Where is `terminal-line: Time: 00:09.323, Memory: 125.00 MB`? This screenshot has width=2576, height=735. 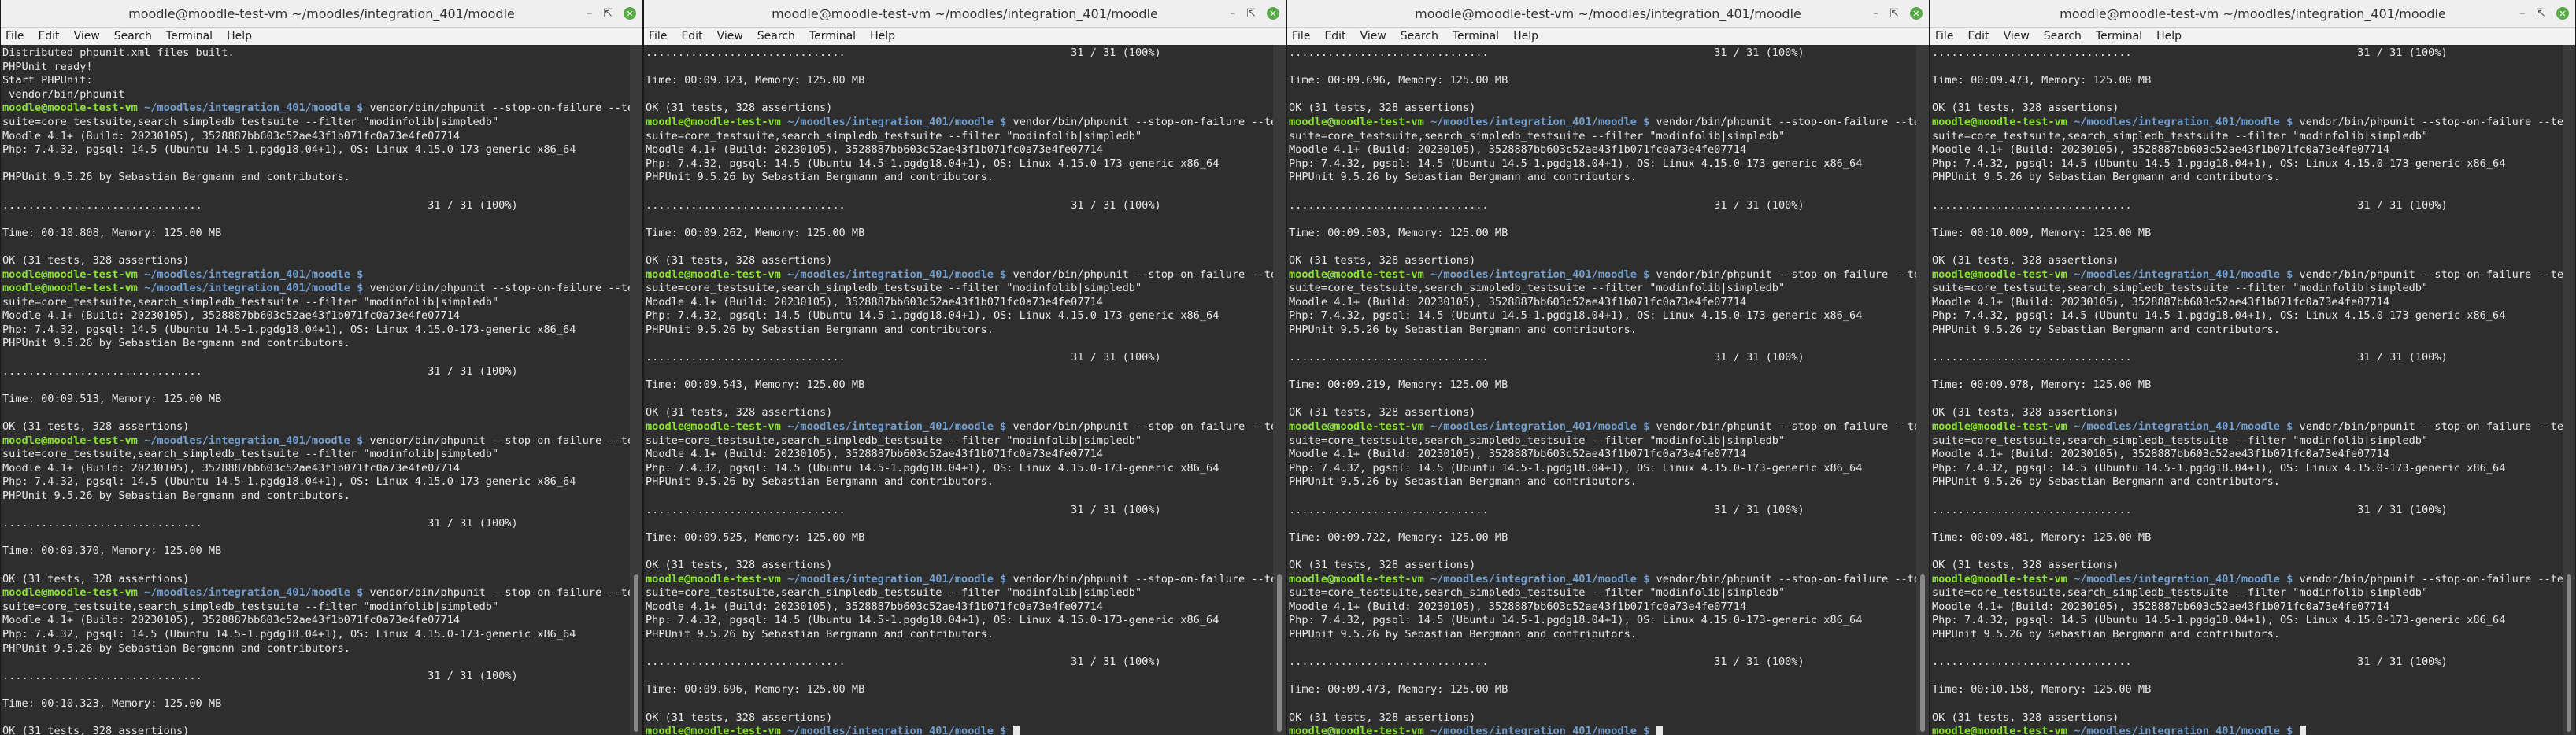 terminal-line: Time: 00:09.323, Memory: 125.00 MB is located at coordinates (959, 81).